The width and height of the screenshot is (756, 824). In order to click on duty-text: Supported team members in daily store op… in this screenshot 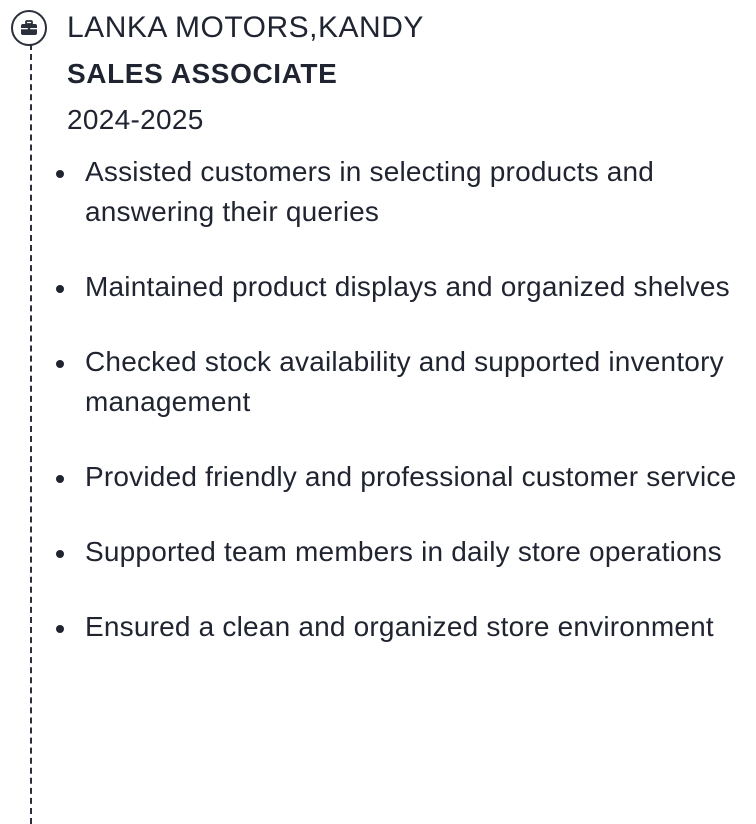, I will do `click(403, 551)`.